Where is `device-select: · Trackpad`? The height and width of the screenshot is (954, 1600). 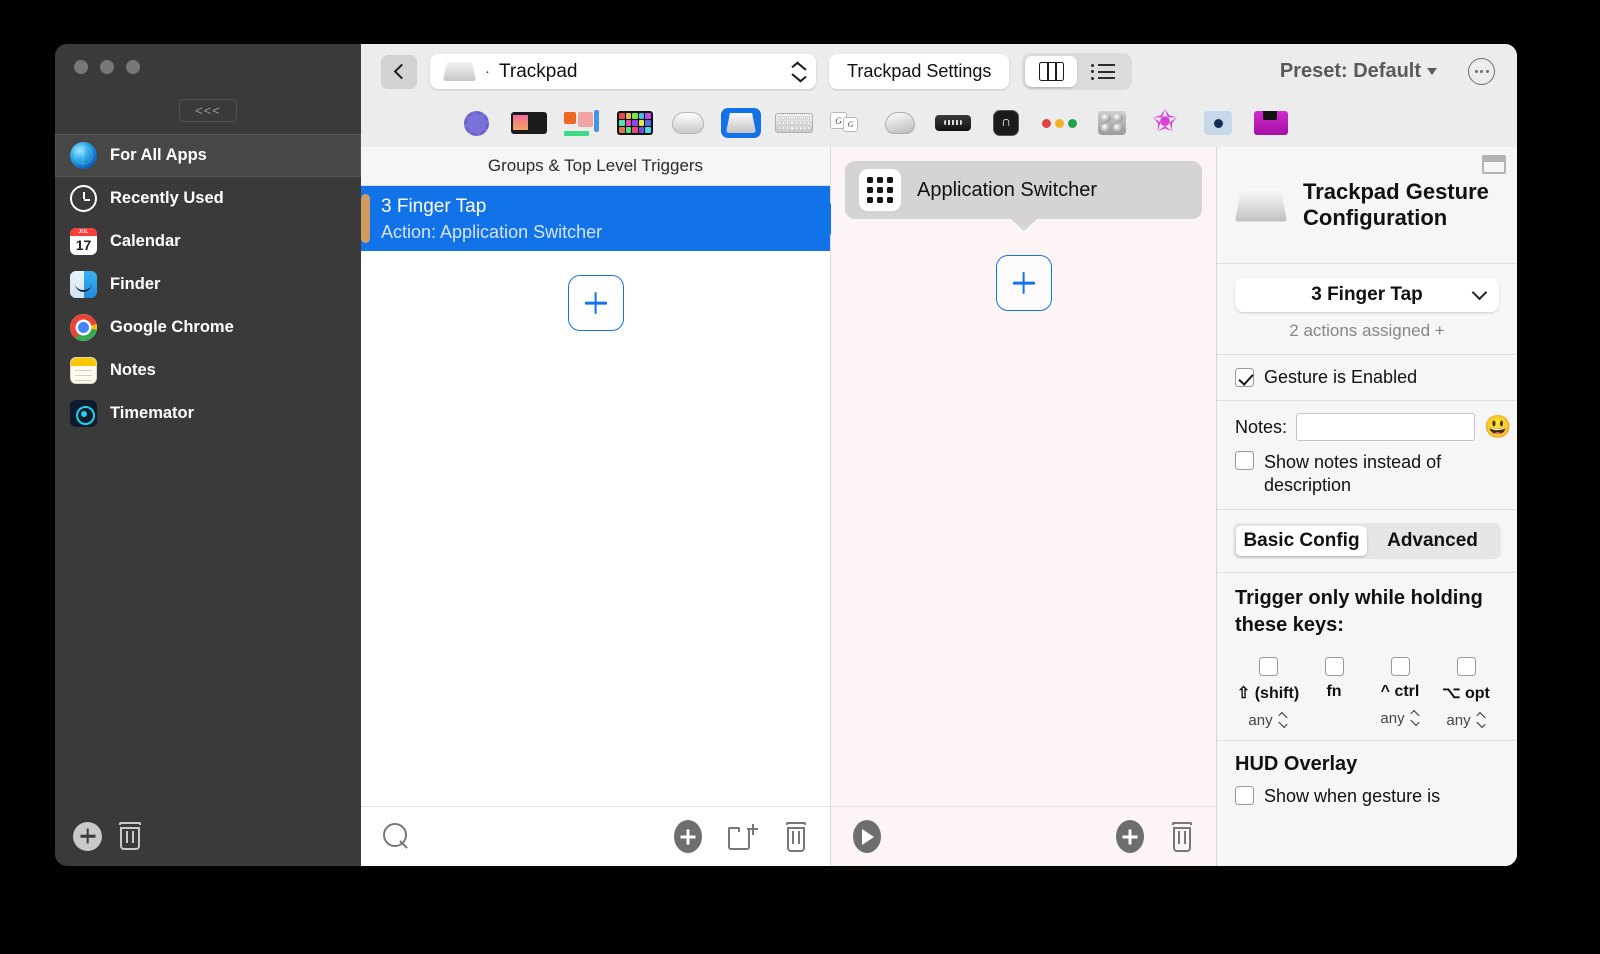
device-select: · Trackpad is located at coordinates (623, 71).